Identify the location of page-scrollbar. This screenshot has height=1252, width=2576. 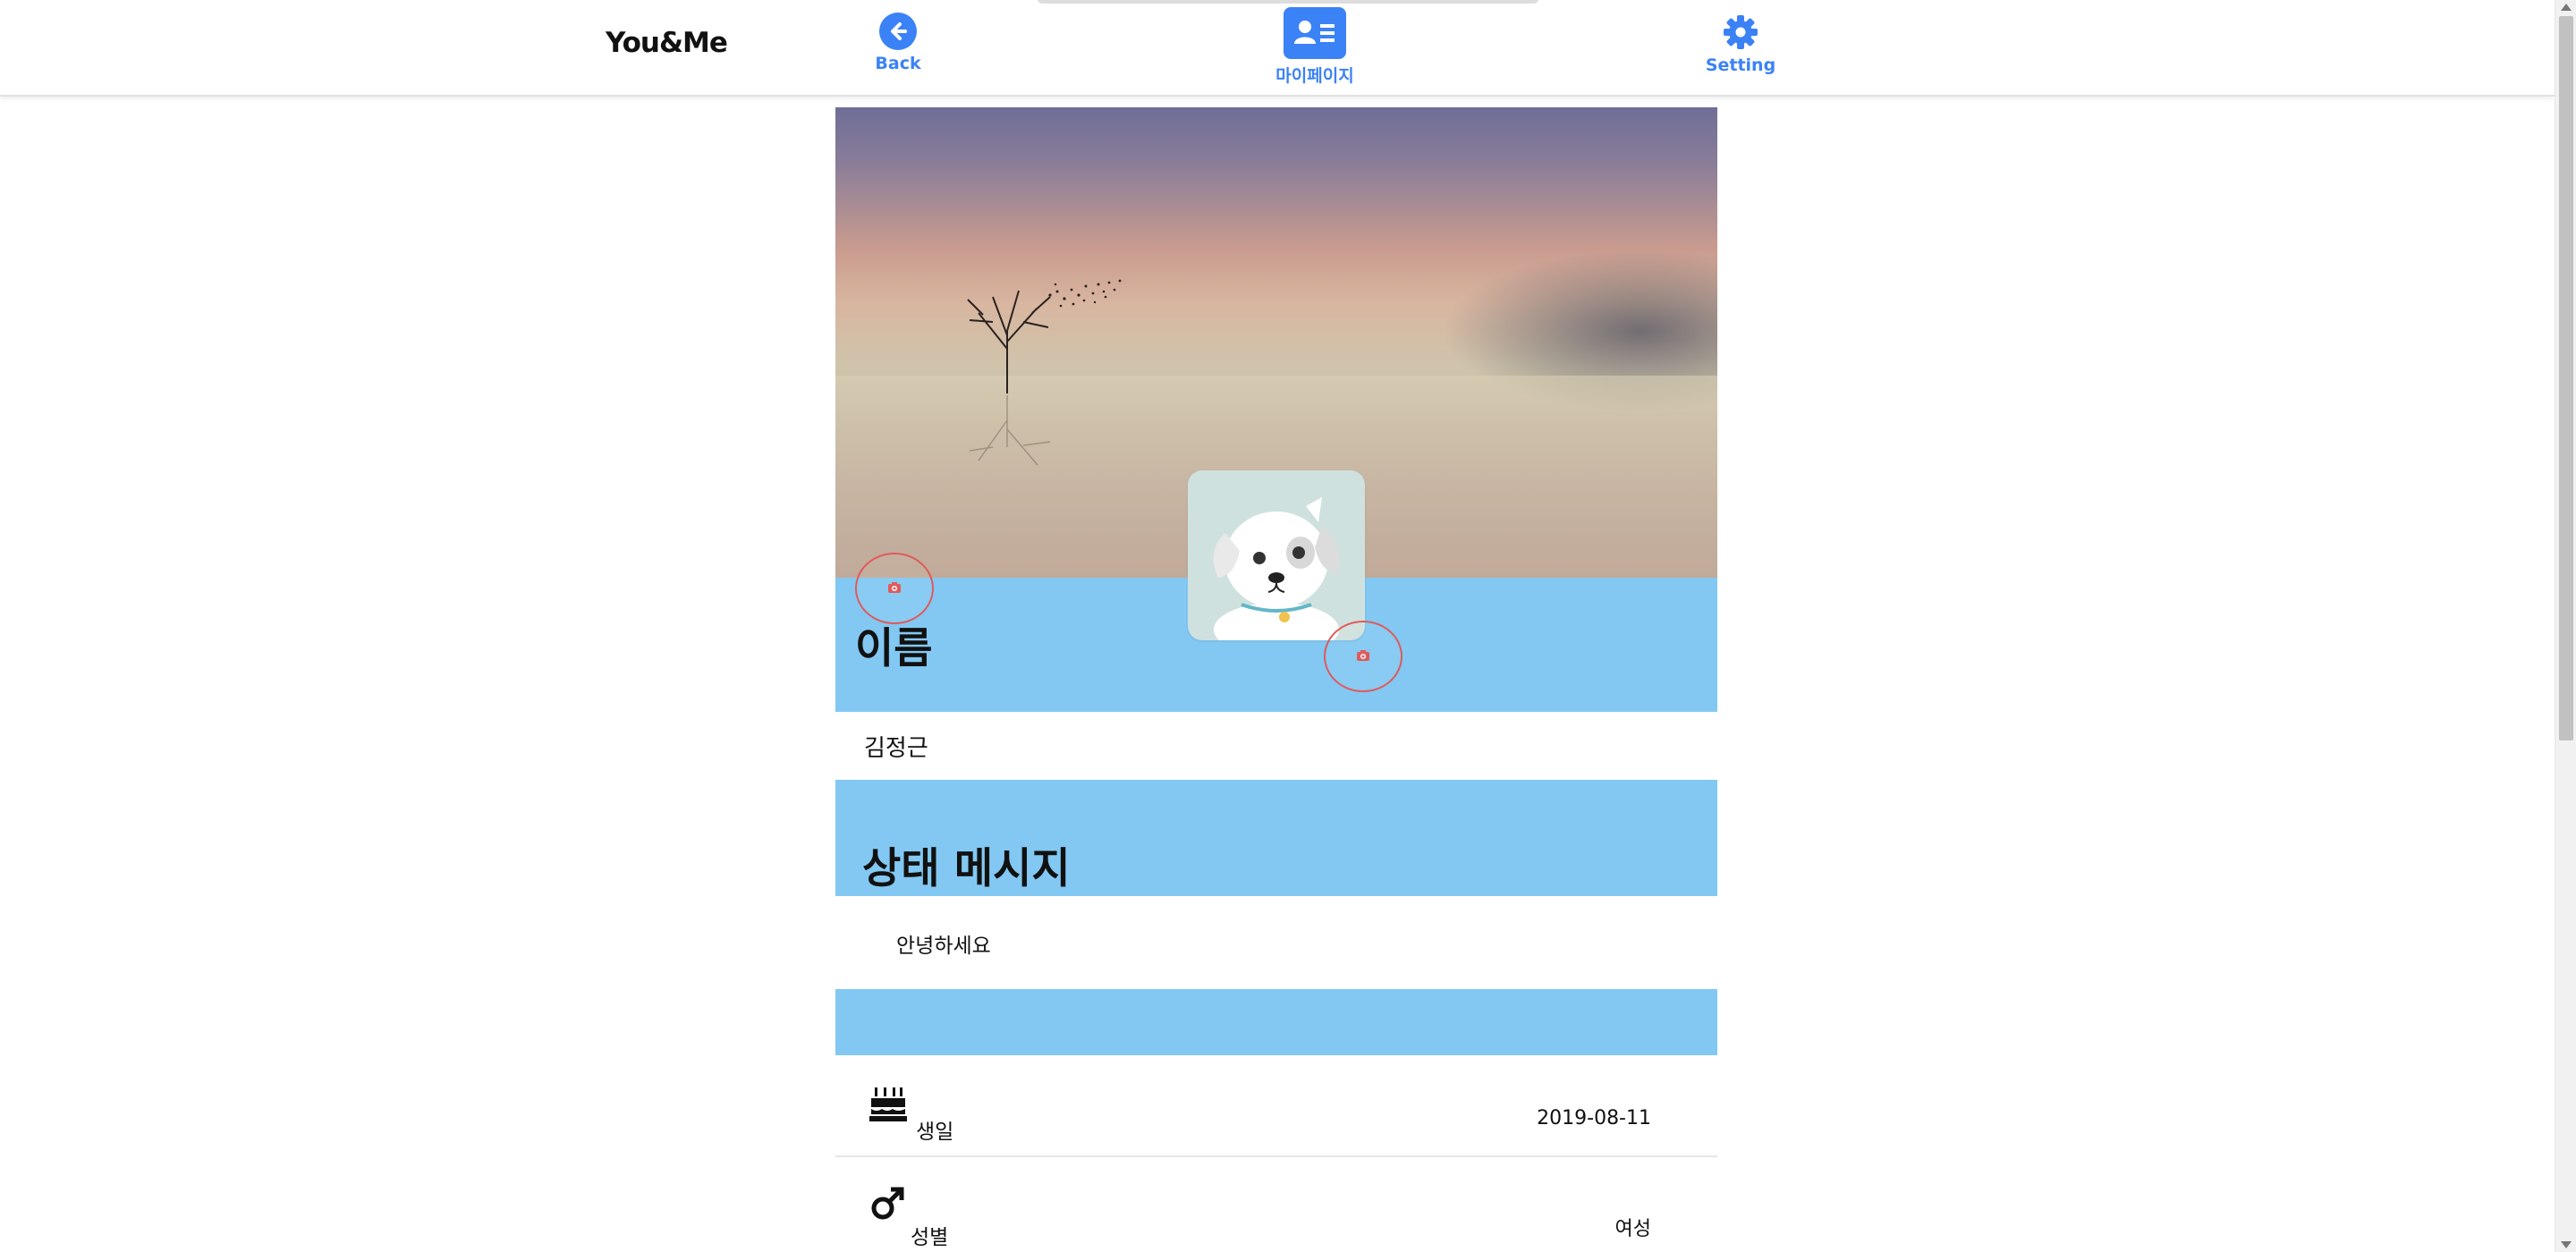
(2565, 626).